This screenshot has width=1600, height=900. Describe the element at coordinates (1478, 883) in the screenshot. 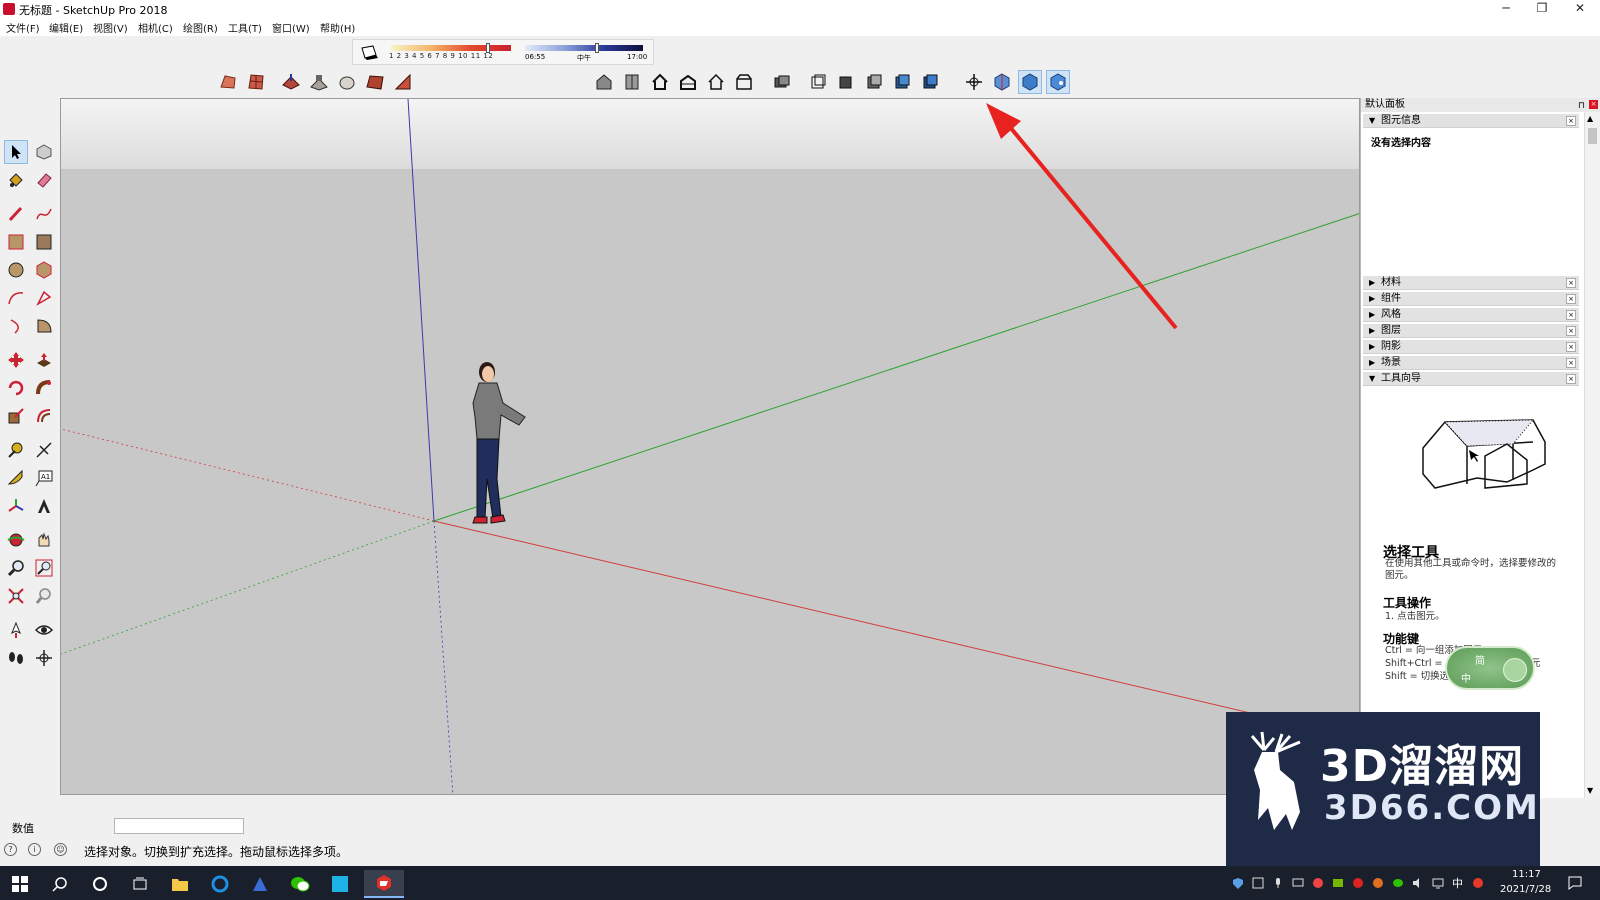

I see `sogou-ime-icon` at that location.